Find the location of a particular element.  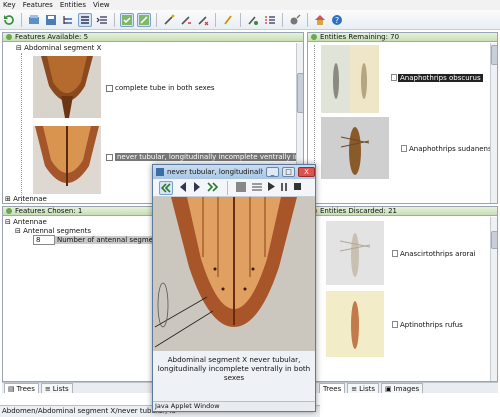

entity-image-rufus is located at coordinates (355, 324).